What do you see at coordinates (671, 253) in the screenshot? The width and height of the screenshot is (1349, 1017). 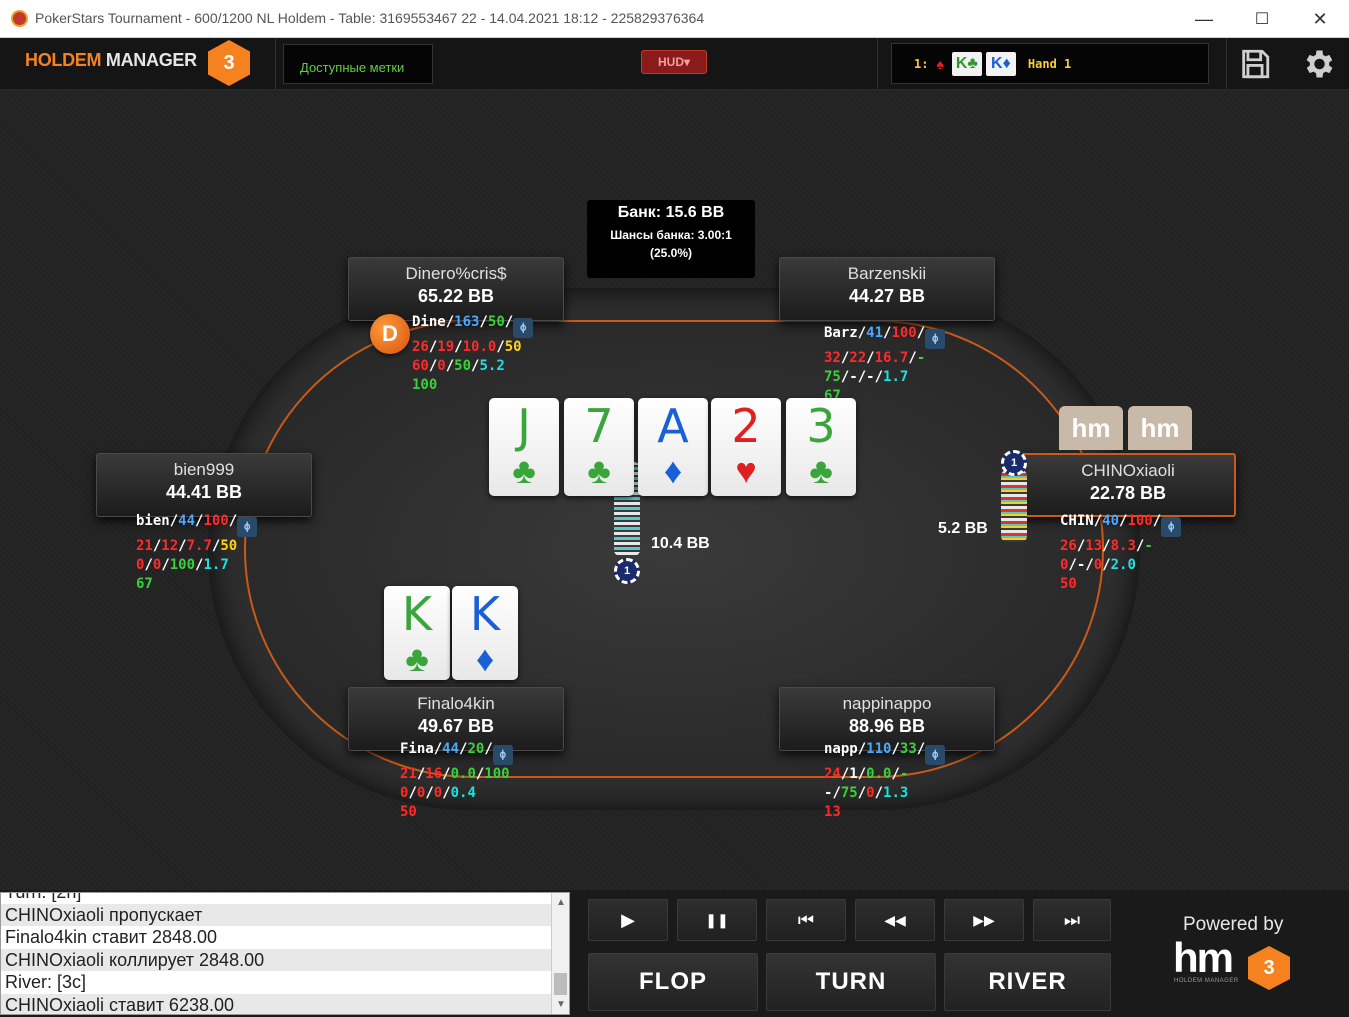 I see `pot-odds-percent: (25.0%)` at bounding box center [671, 253].